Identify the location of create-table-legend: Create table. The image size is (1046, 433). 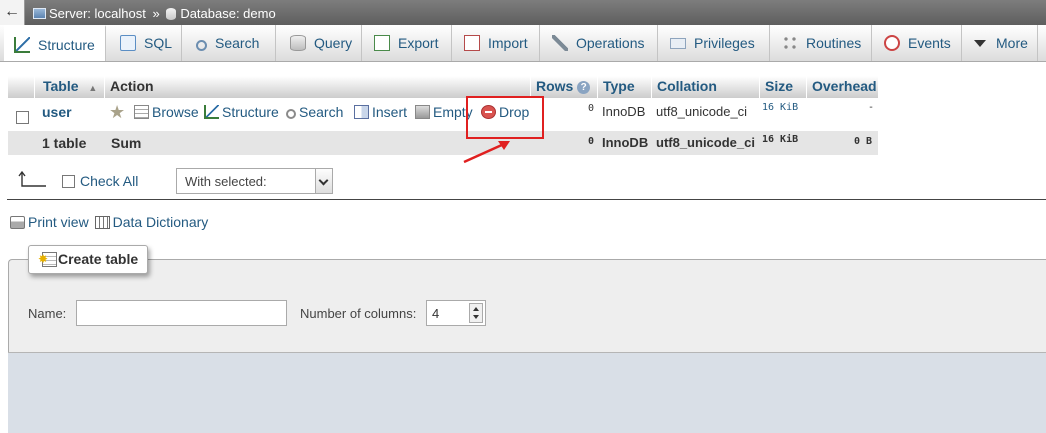
(88, 259).